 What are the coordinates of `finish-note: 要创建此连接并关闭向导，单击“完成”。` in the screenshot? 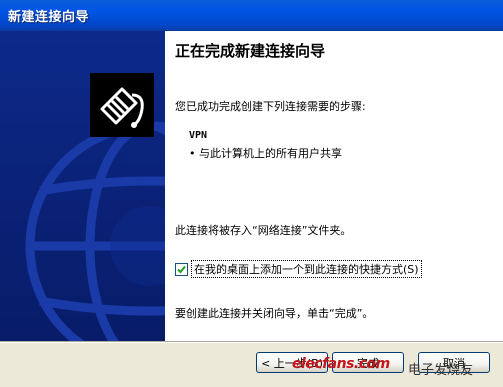 It's located at (274, 313).